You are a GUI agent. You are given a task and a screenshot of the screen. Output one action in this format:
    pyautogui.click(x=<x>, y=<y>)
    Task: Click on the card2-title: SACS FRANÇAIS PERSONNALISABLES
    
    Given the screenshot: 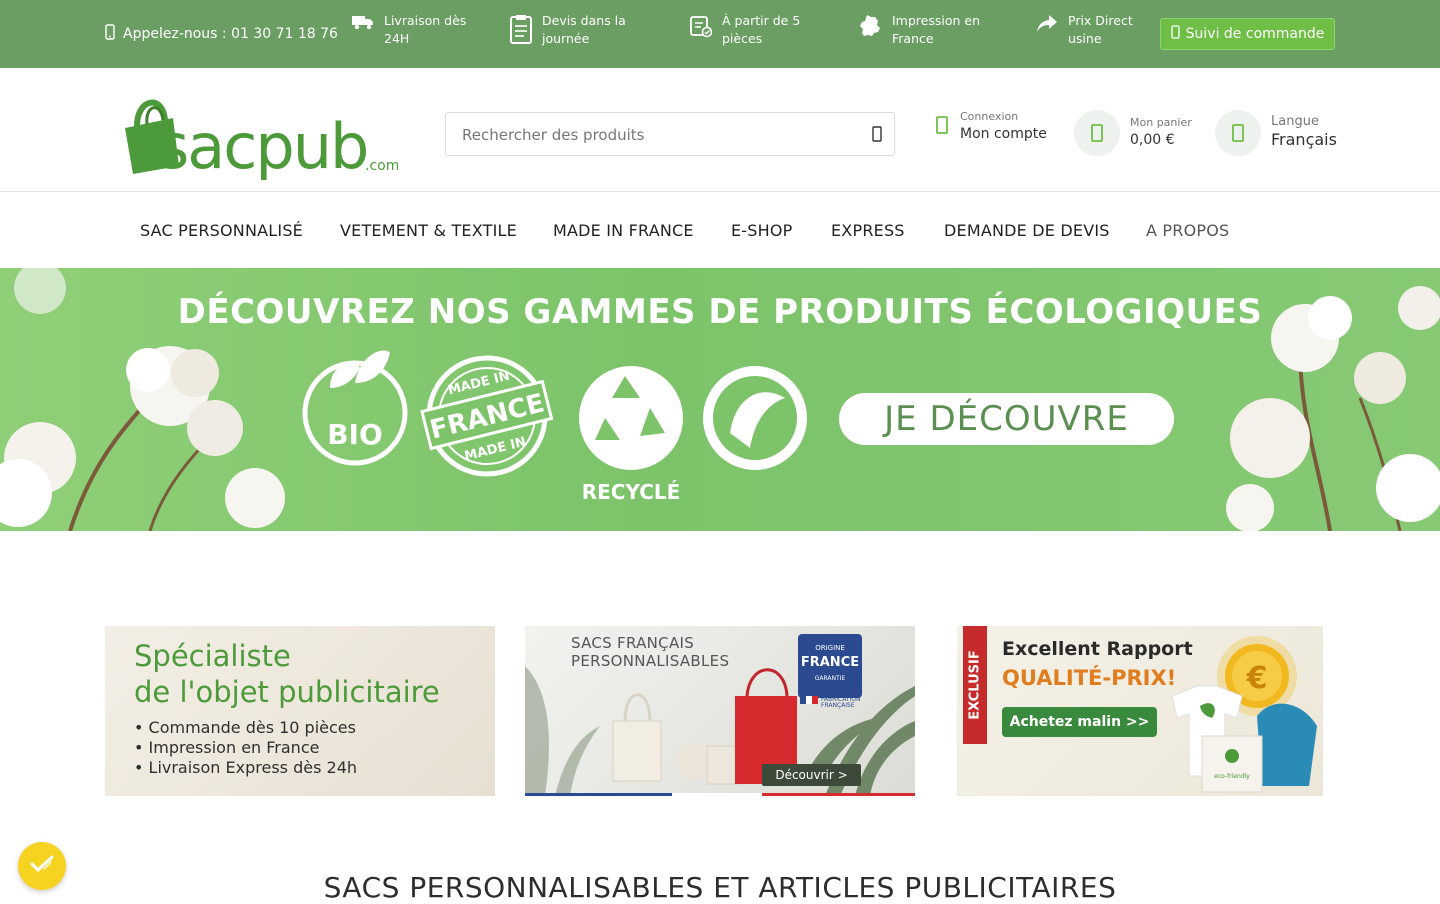 What is the action you would take?
    pyautogui.click(x=650, y=652)
    